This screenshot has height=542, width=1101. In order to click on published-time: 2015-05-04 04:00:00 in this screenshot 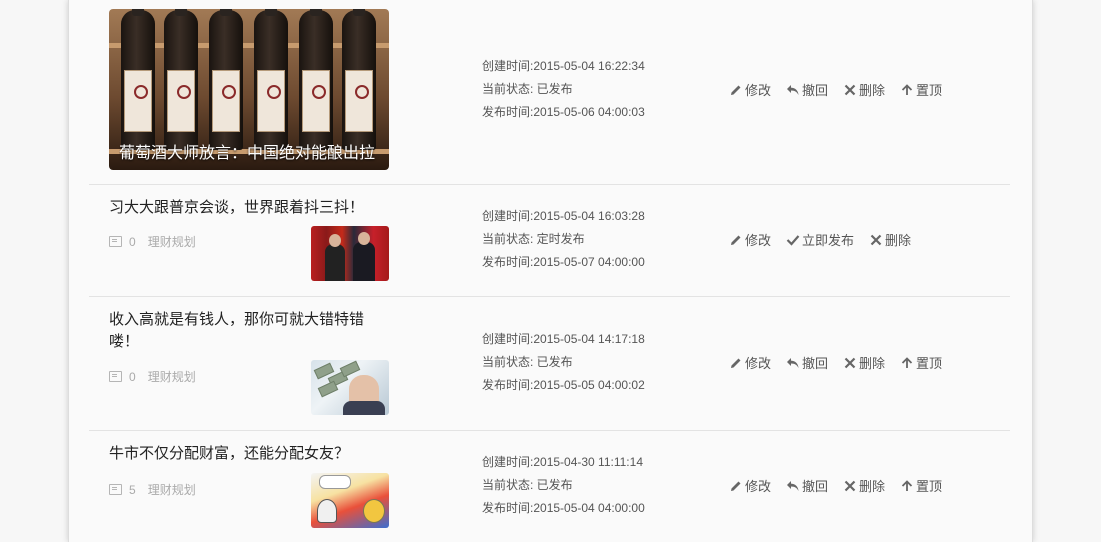, I will do `click(589, 508)`.